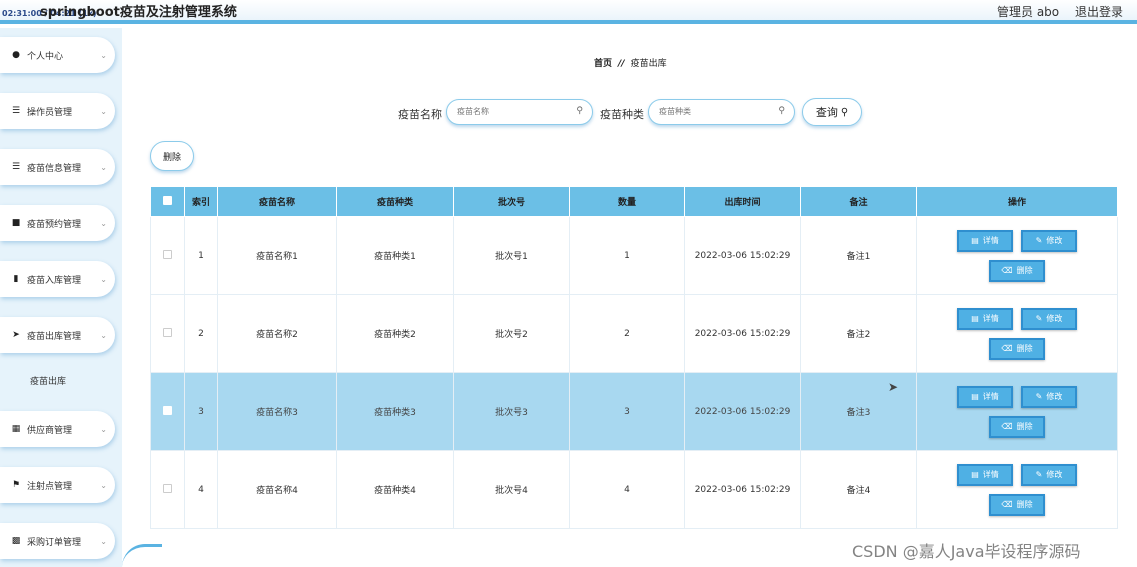 This screenshot has width=1137, height=567. What do you see at coordinates (832, 112) in the screenshot?
I see `query-button: 查询 ⚲` at bounding box center [832, 112].